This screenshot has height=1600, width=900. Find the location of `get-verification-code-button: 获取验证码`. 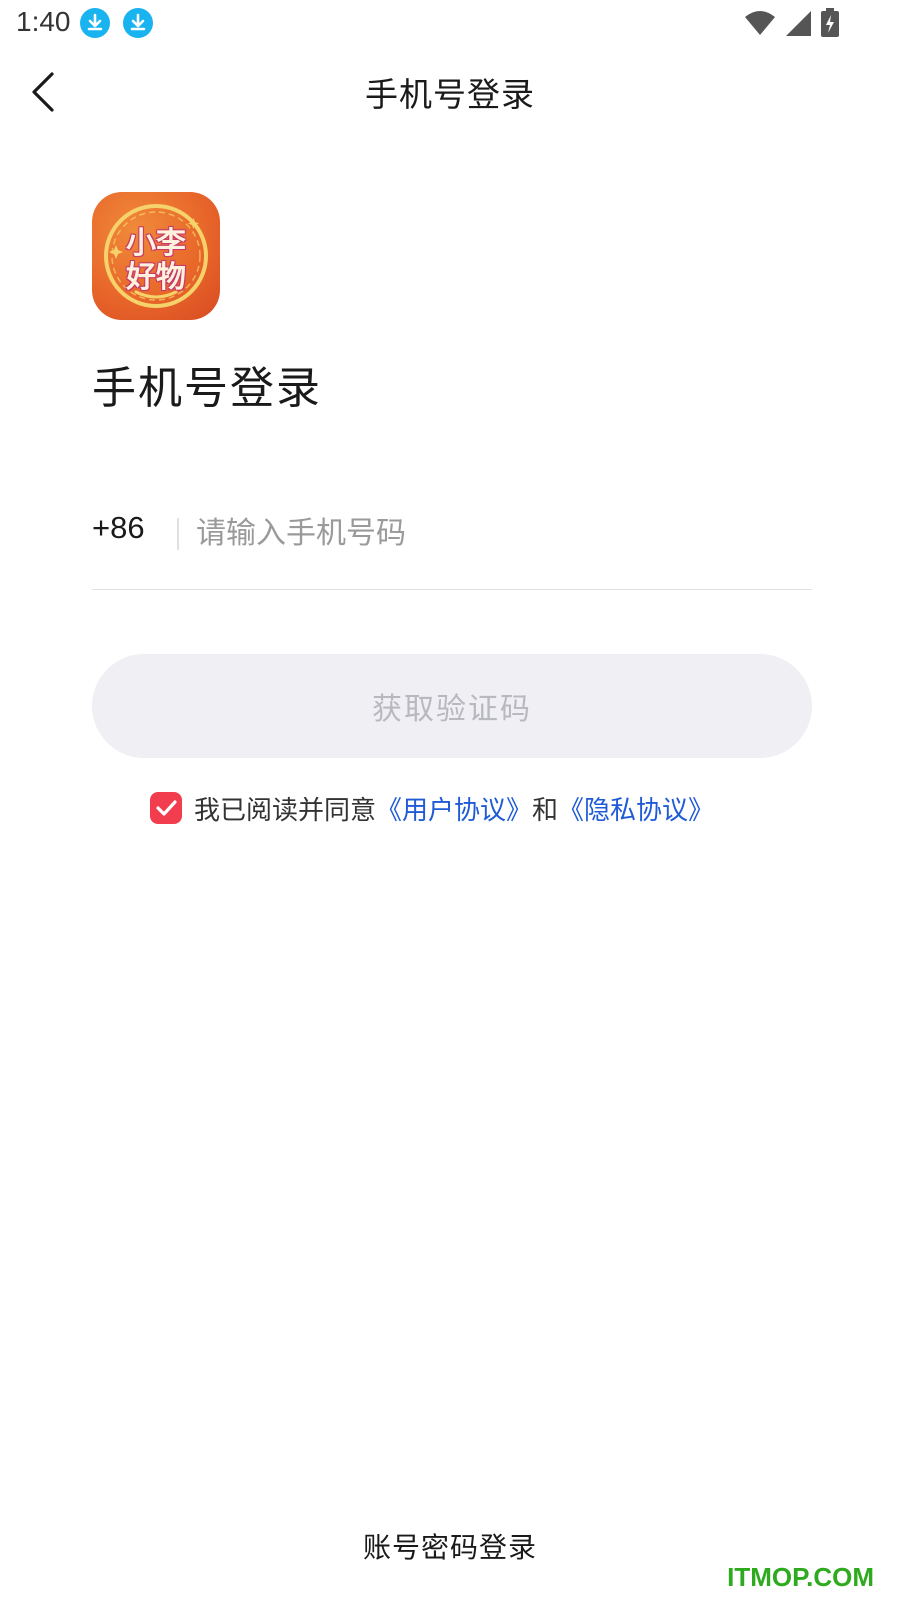

get-verification-code-button: 获取验证码 is located at coordinates (452, 706).